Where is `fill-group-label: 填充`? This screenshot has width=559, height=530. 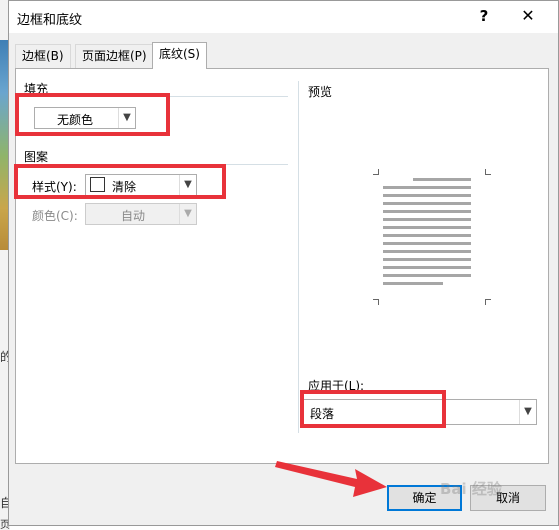
fill-group-label: 填充 is located at coordinates (38, 88).